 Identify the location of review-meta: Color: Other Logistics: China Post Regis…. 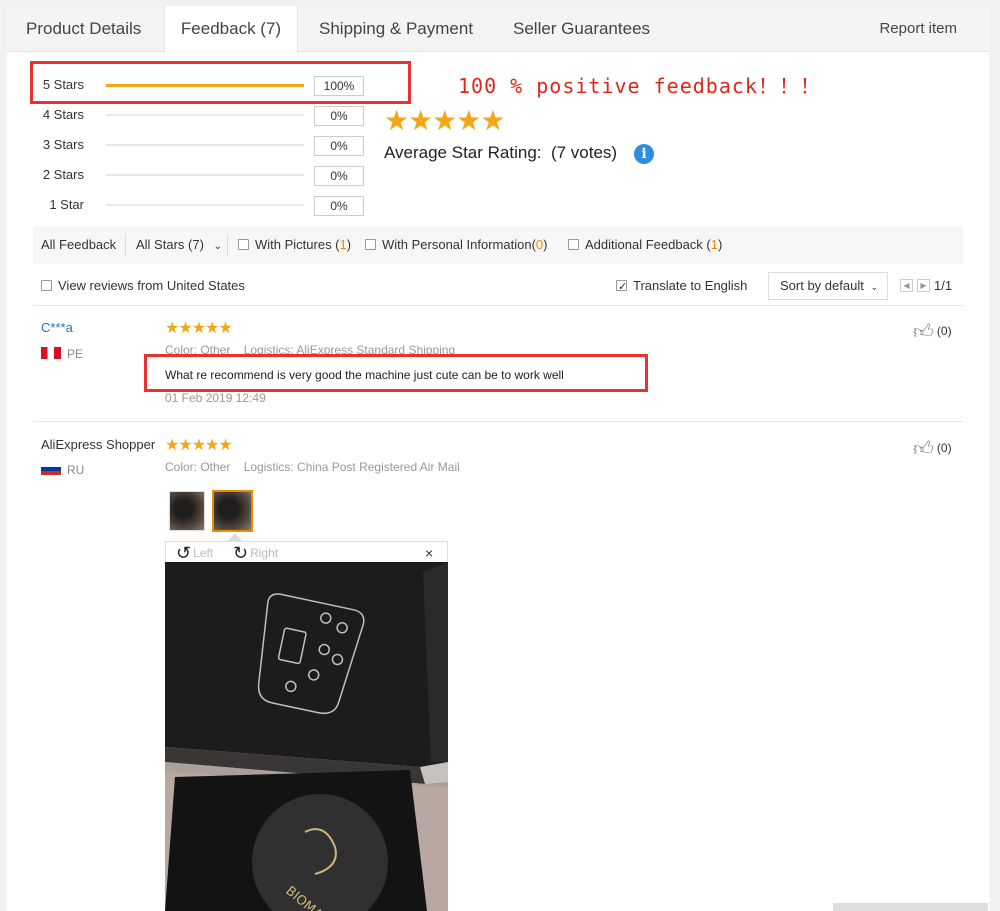
(312, 467).